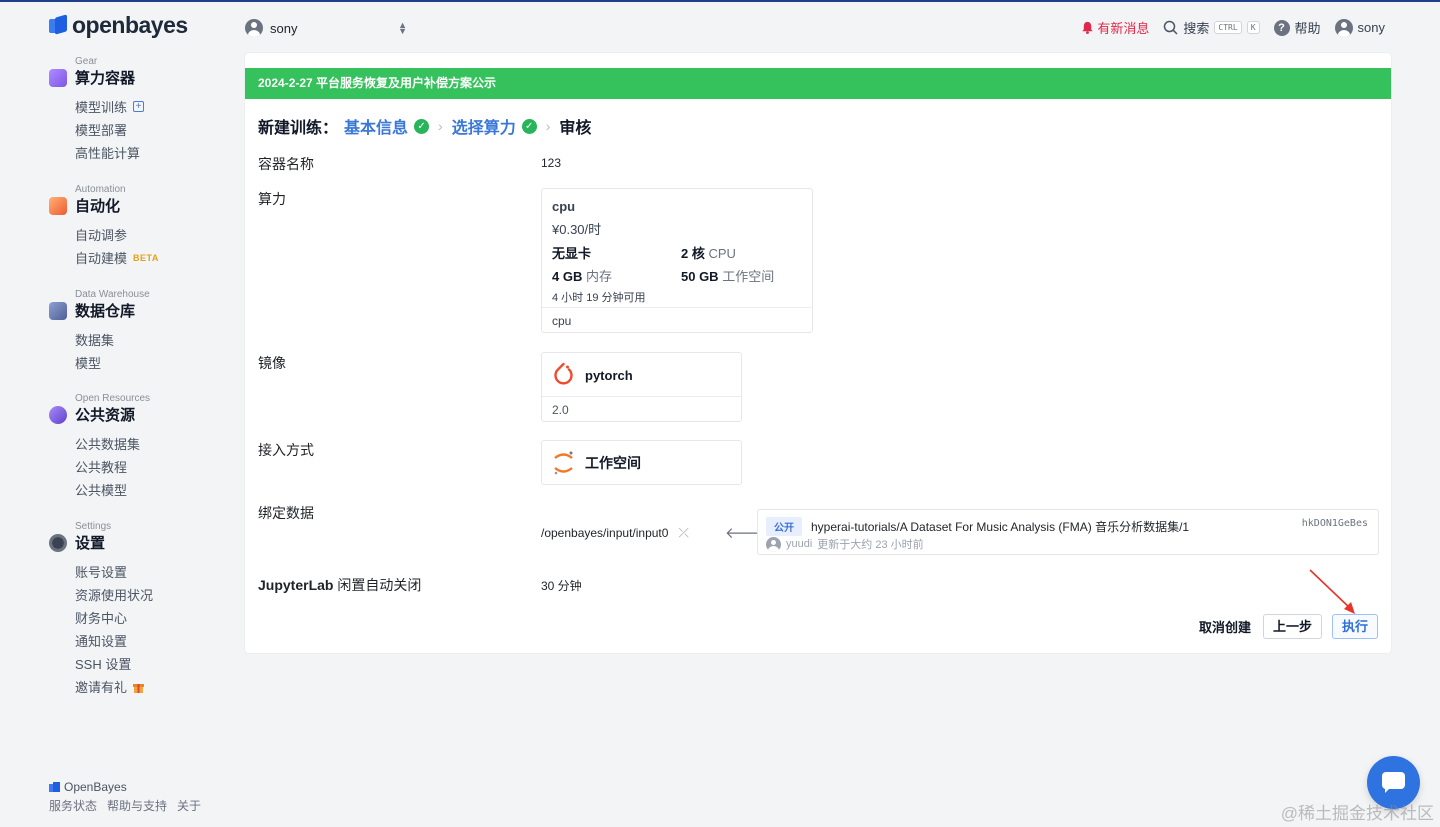 The width and height of the screenshot is (1440, 827). I want to click on bell-icon, so click(1087, 27).